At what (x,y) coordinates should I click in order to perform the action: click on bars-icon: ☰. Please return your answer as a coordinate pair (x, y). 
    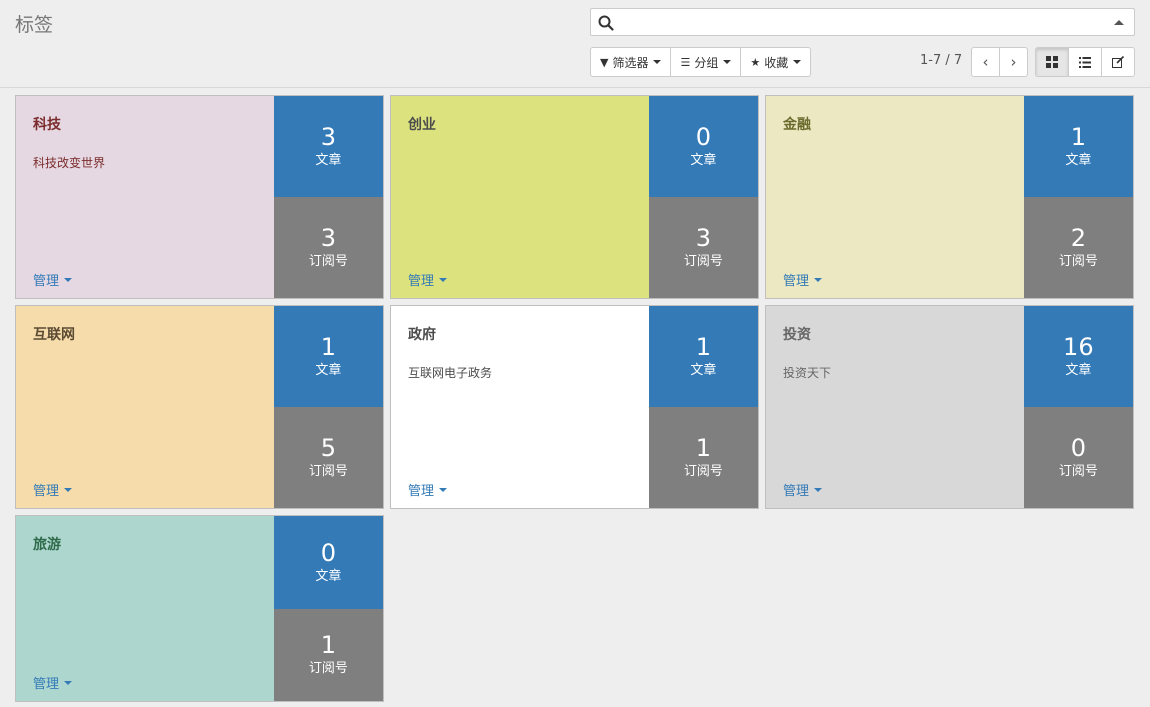
    Looking at the image, I should click on (685, 62).